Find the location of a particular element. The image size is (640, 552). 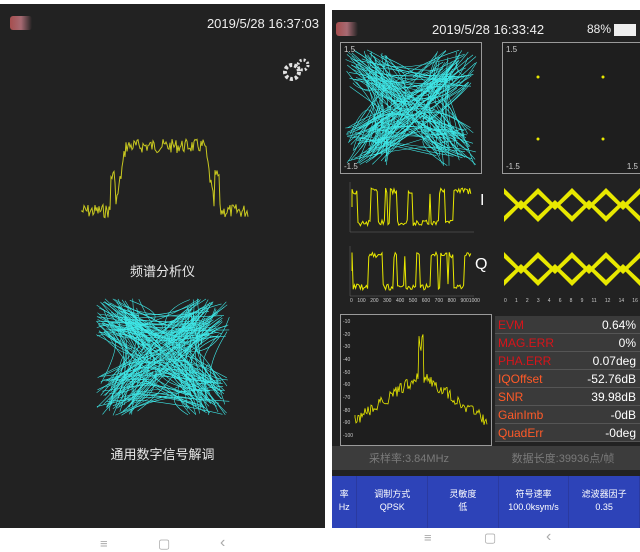

metric-row: PHA.ERR 0.07deg is located at coordinates (567, 361).